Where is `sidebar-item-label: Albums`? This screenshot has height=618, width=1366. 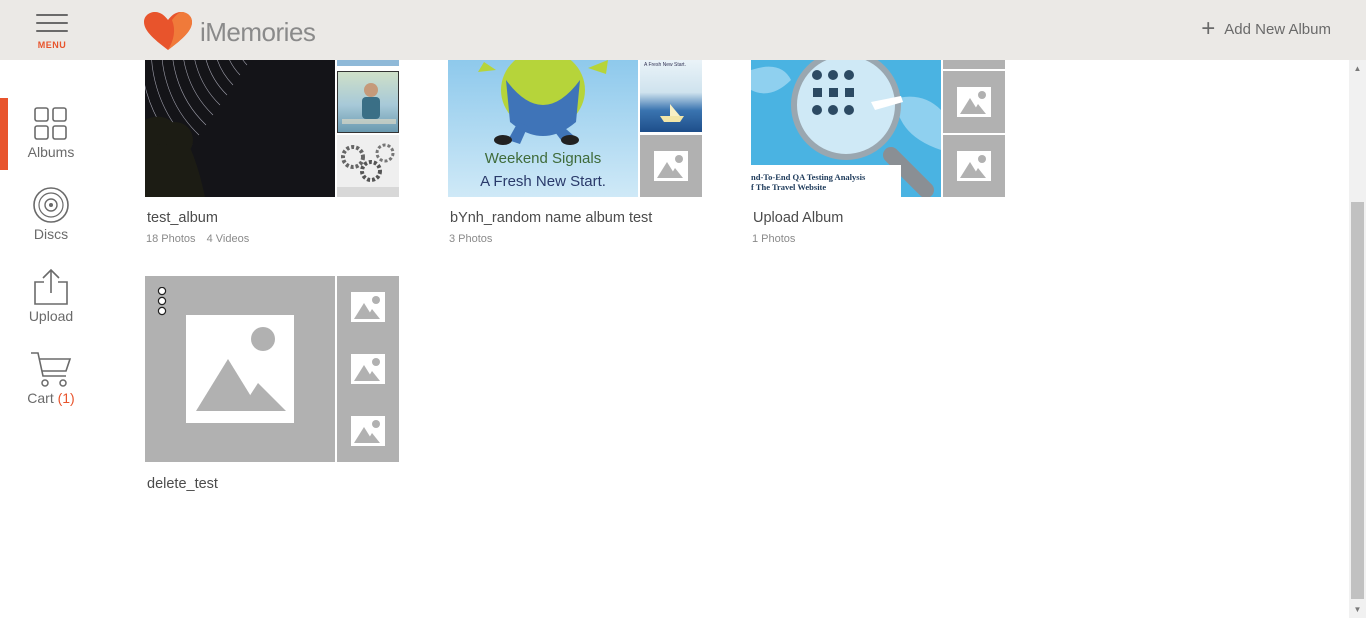 sidebar-item-label: Albums is located at coordinates (51, 152).